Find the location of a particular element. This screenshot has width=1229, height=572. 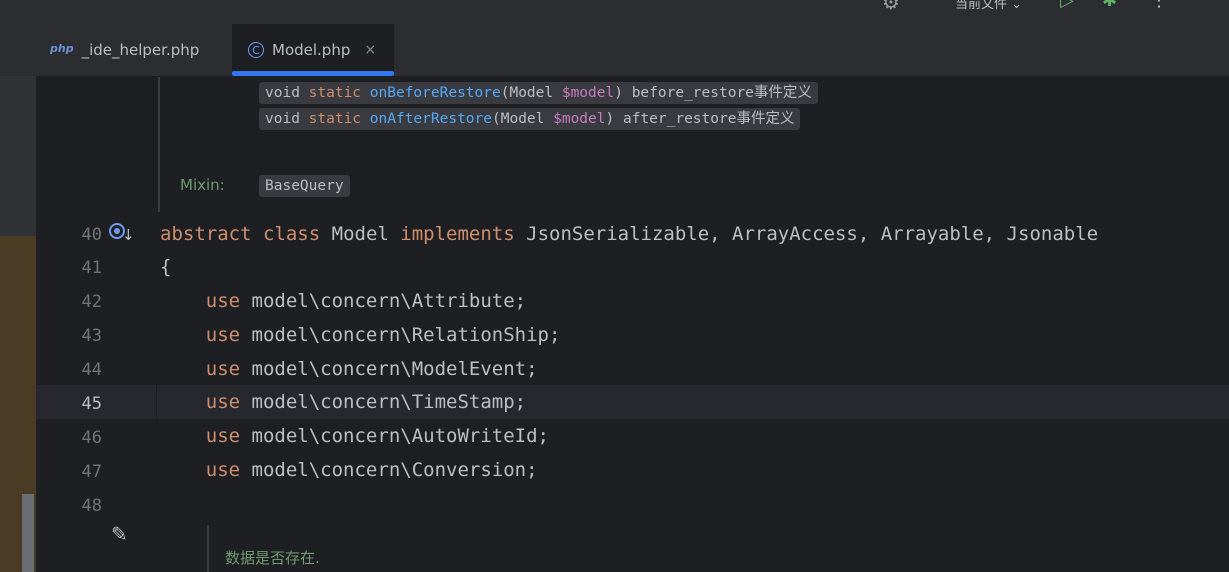

line-number: 47 is located at coordinates (91, 472).